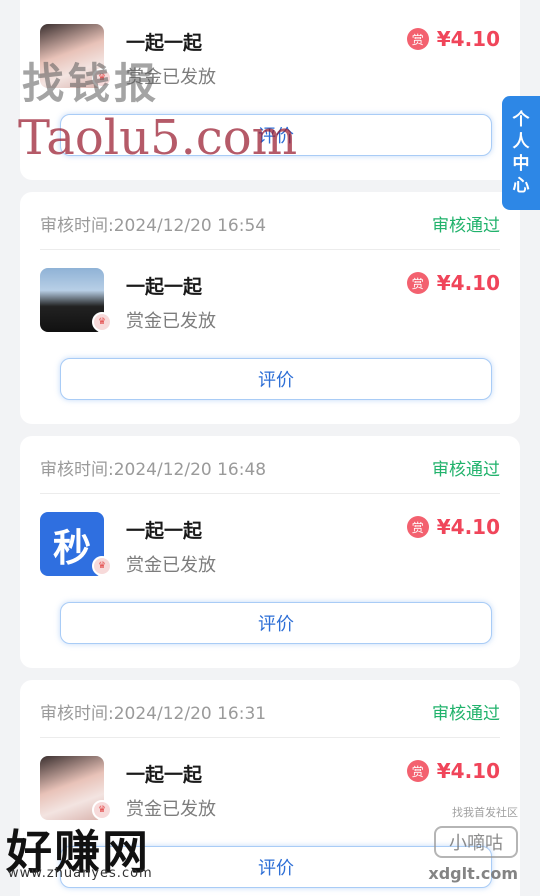  Describe the element at coordinates (521, 186) in the screenshot. I see `side-tab-char: 心` at that location.